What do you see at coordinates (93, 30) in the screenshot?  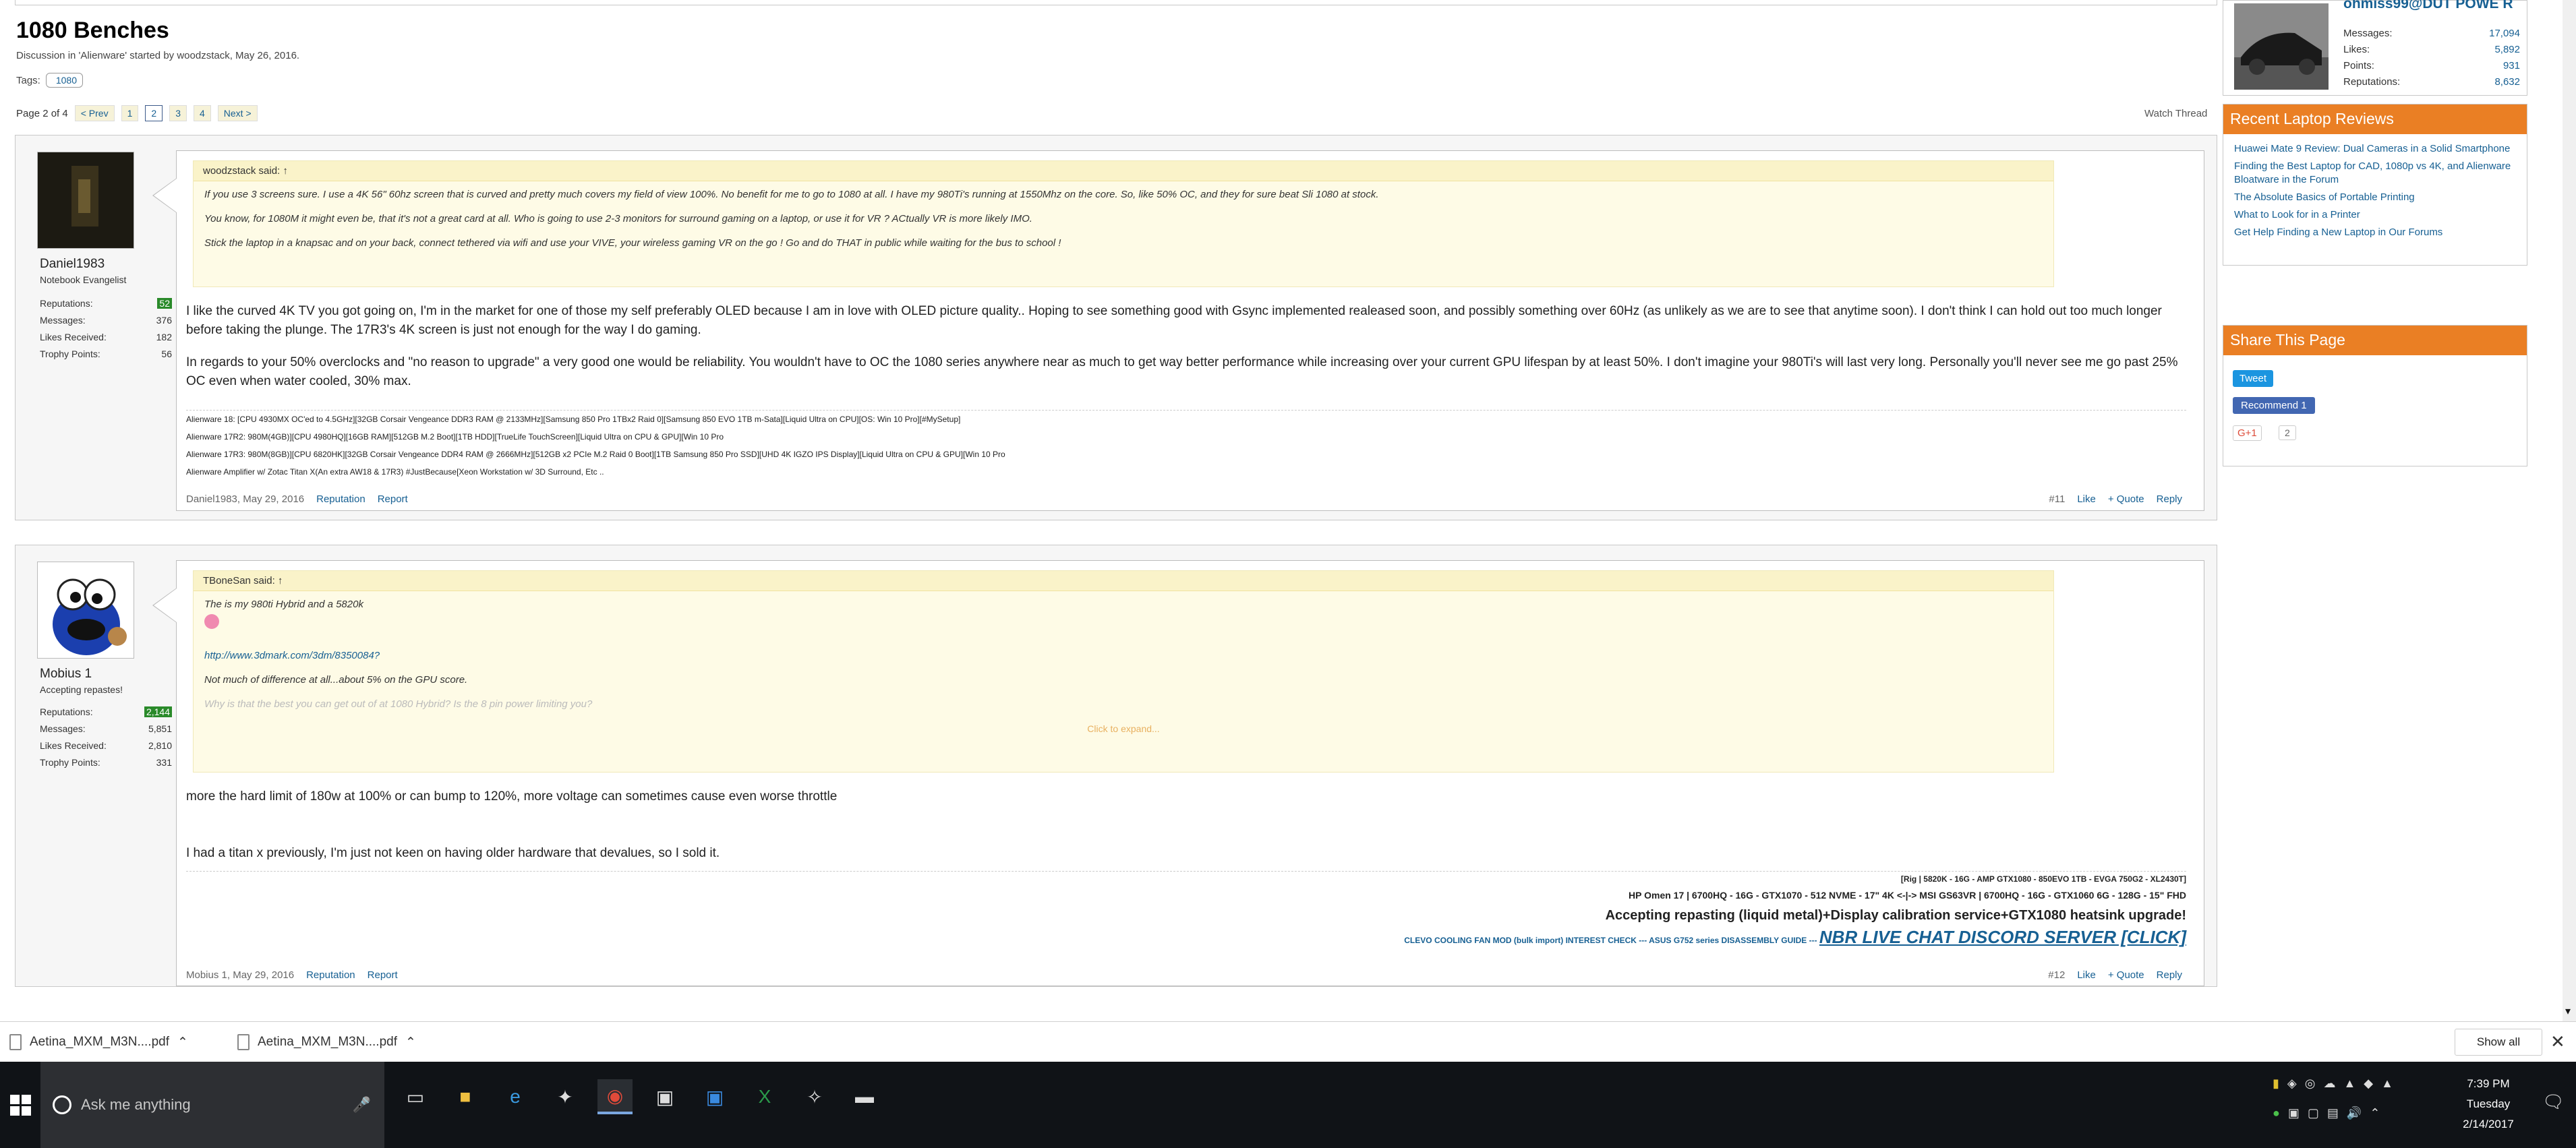 I see `thread-title: 1080 Benches` at bounding box center [93, 30].